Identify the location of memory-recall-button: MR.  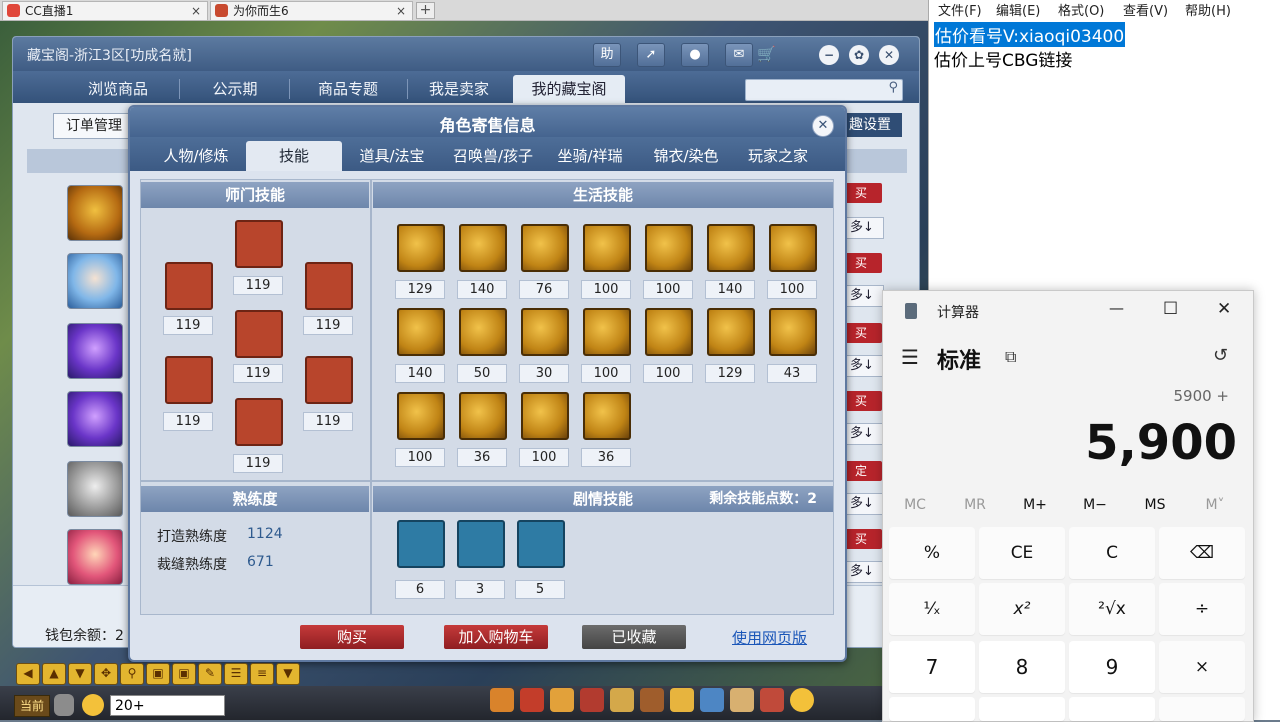
(975, 505).